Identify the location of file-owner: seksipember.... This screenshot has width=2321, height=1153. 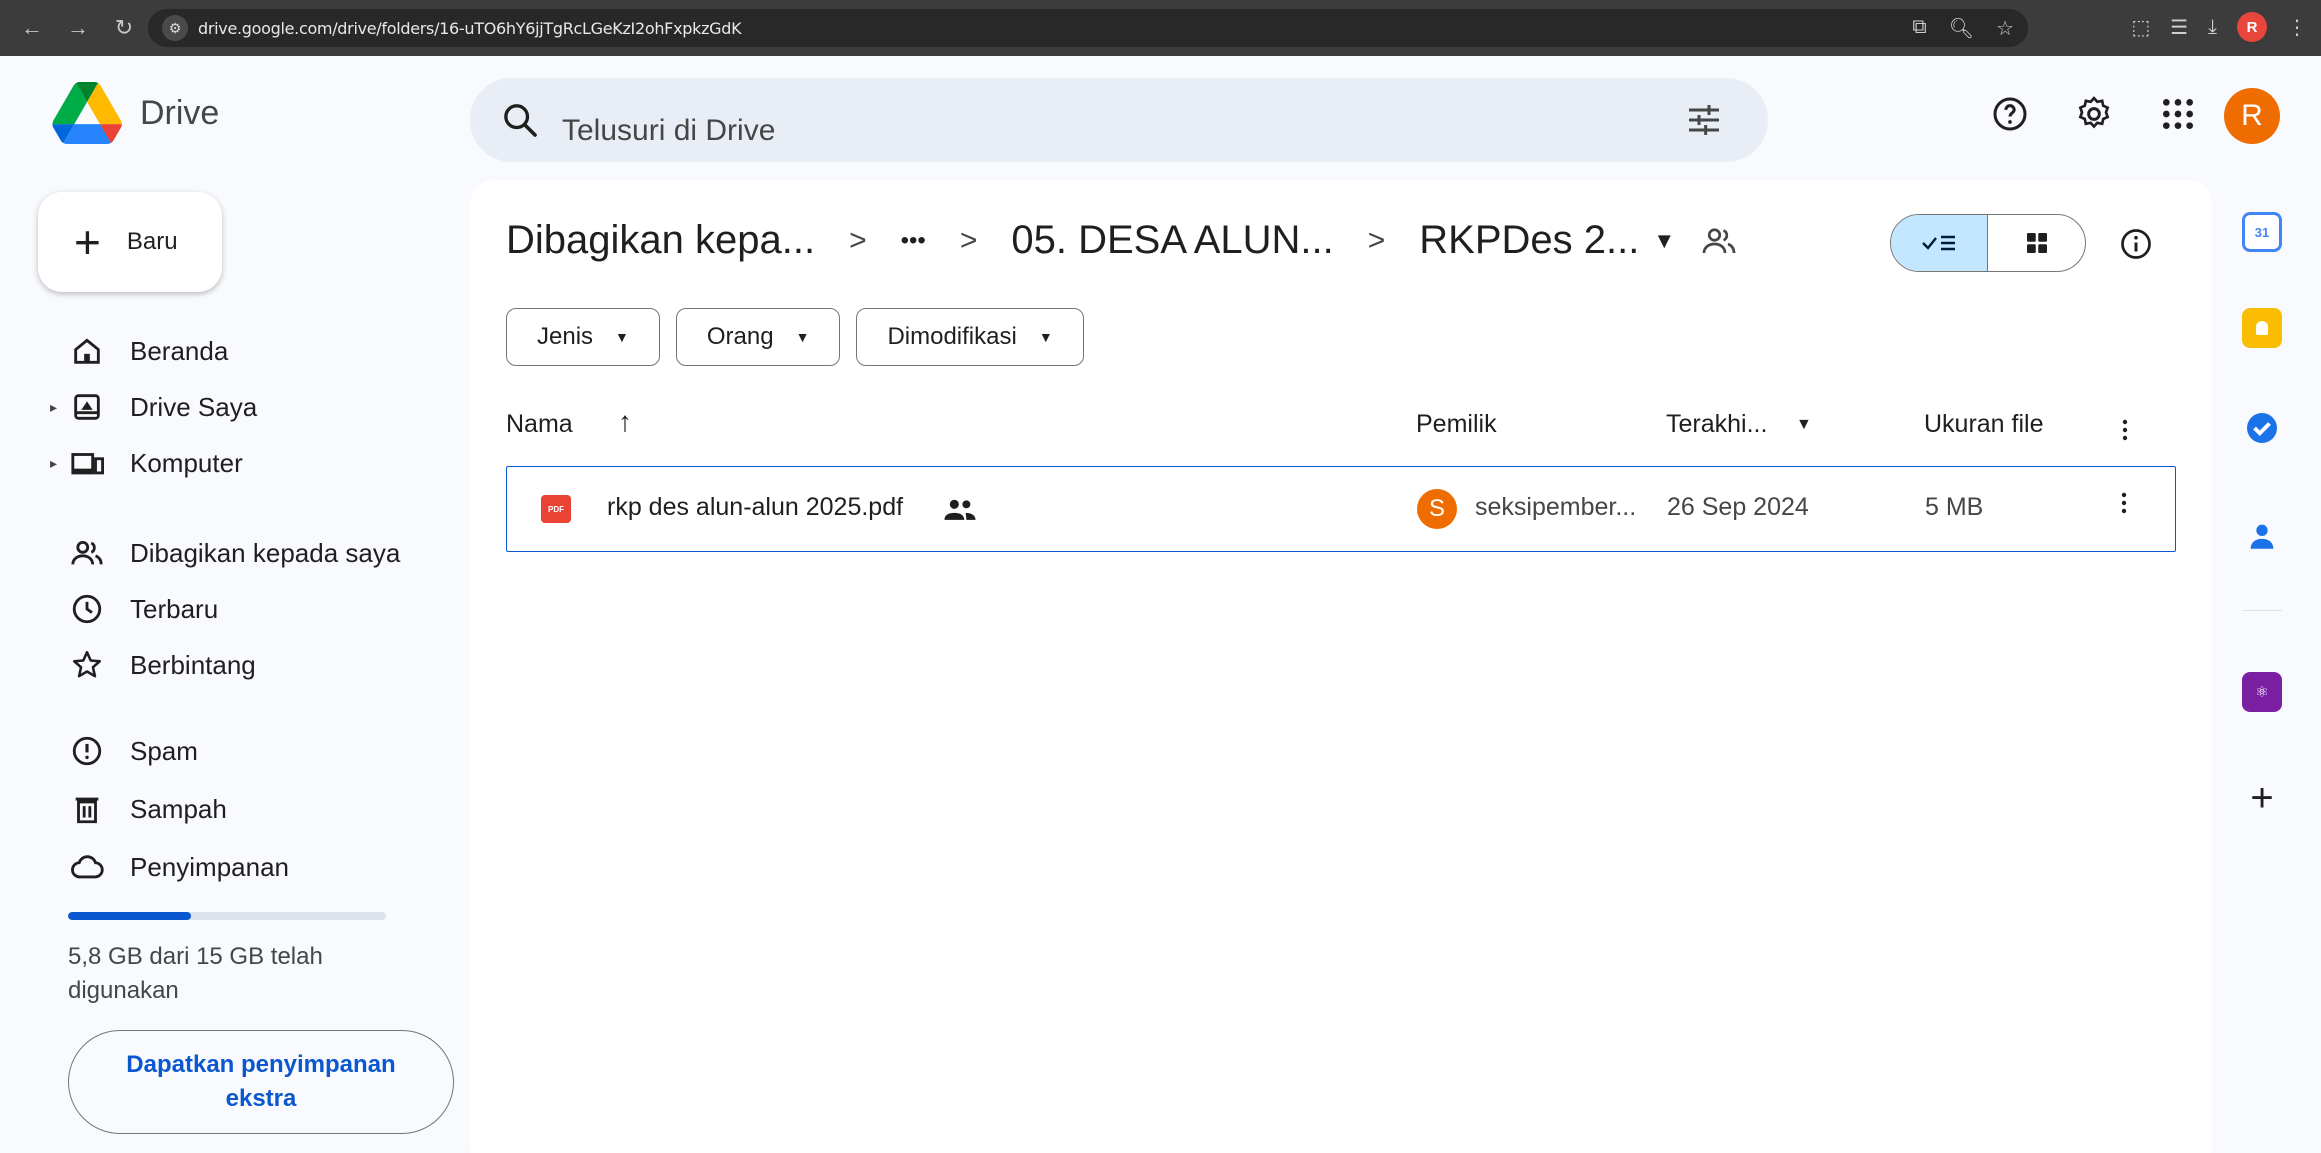
(1556, 507).